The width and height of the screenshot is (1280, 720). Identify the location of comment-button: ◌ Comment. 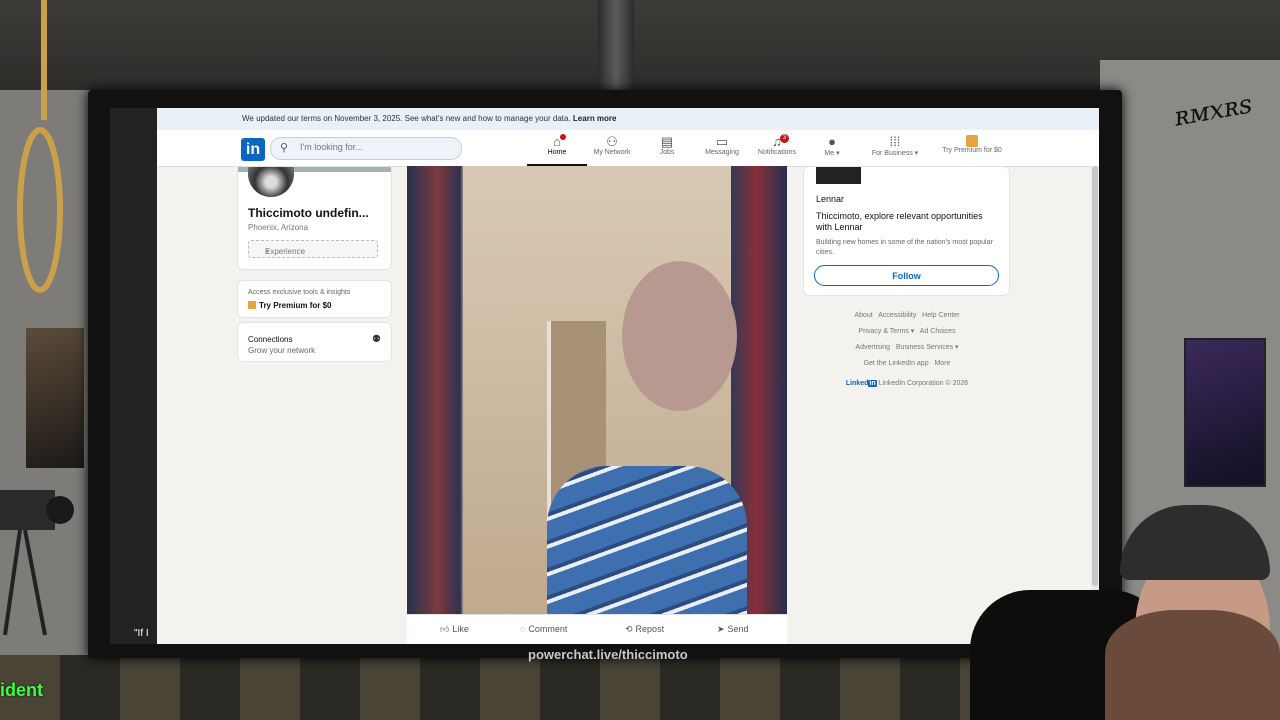
(543, 629).